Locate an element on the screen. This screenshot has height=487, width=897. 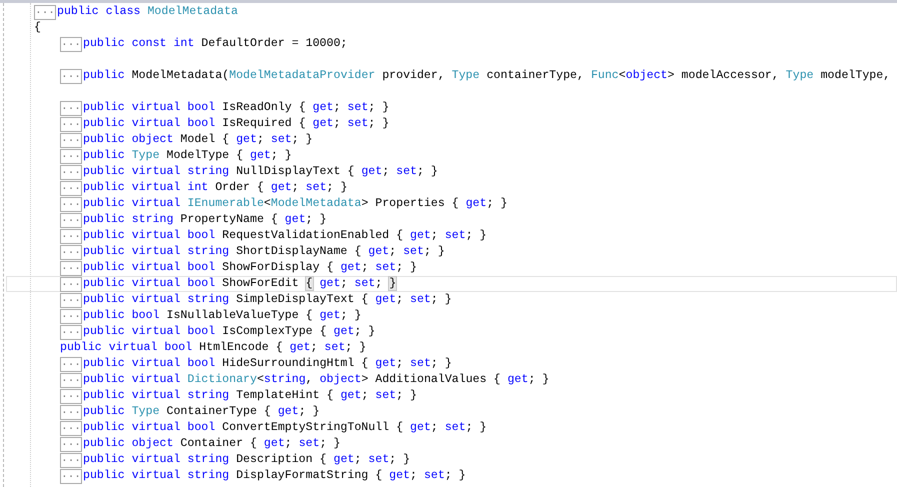
code-line: public virtual int Order { get; set; } is located at coordinates (215, 188).